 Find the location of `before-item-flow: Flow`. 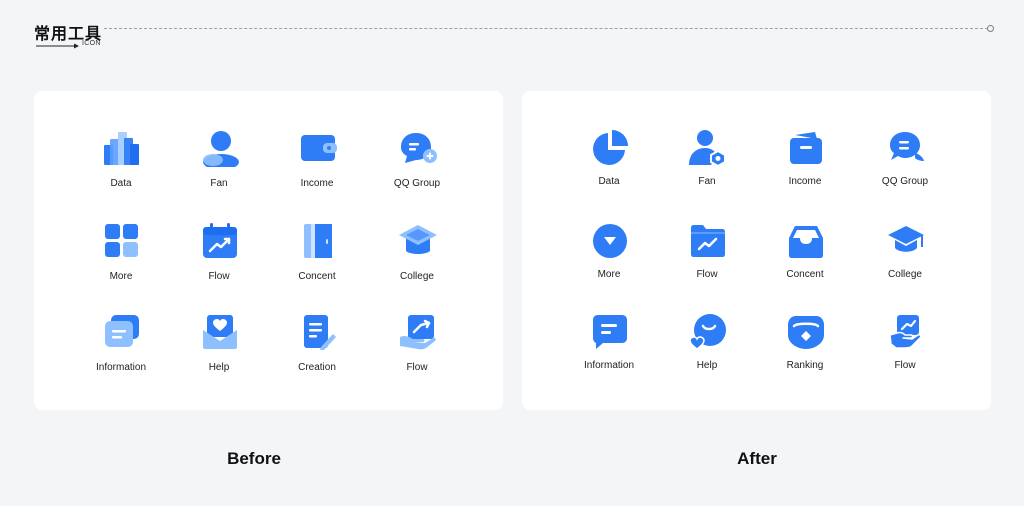

before-item-flow: Flow is located at coordinates (219, 257).